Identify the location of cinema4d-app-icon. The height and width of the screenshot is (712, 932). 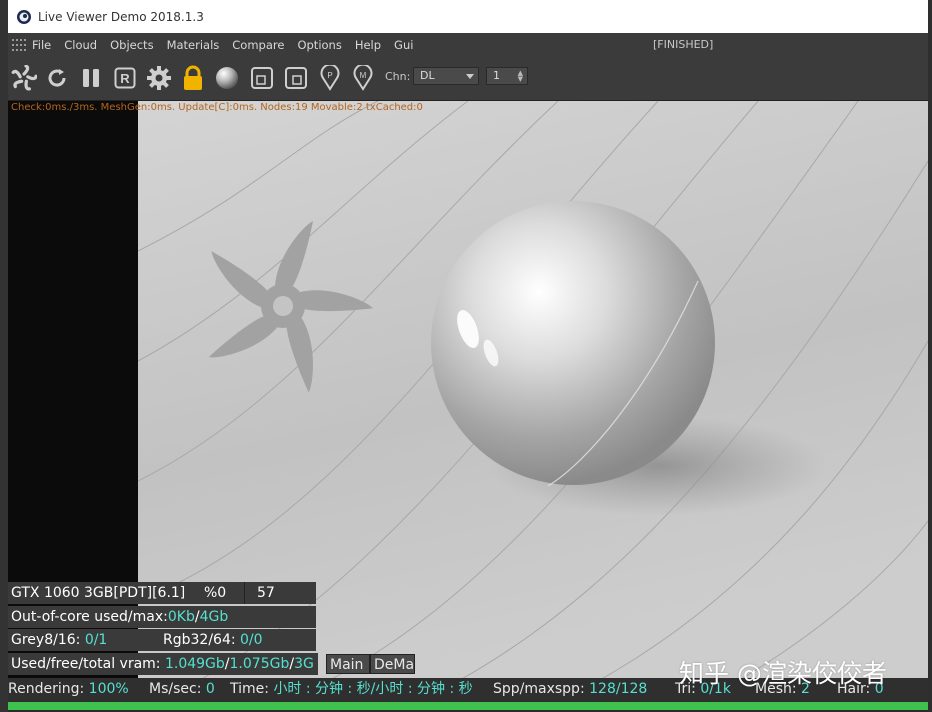
(24, 16).